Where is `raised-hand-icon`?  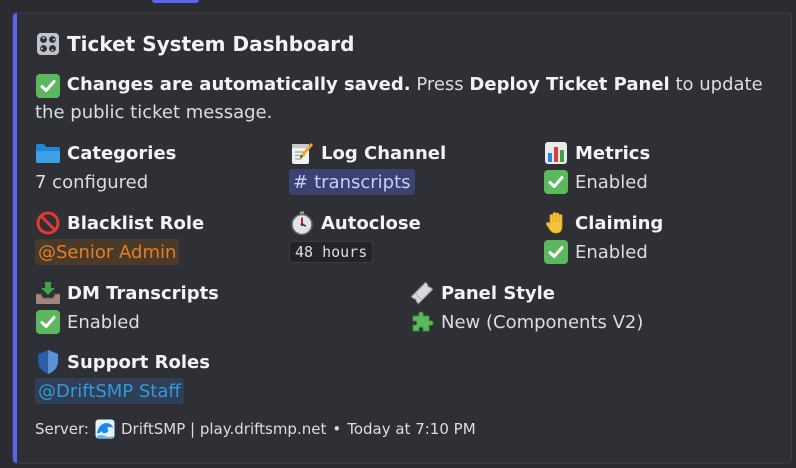 raised-hand-icon is located at coordinates (556, 223).